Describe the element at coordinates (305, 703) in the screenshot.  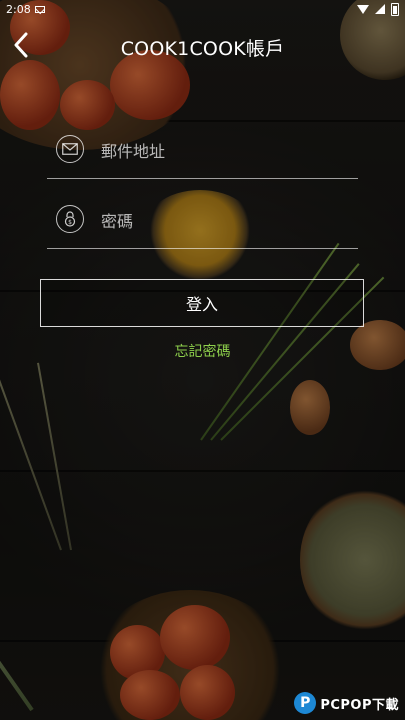
I see `watermark-logo-icon: P` at that location.